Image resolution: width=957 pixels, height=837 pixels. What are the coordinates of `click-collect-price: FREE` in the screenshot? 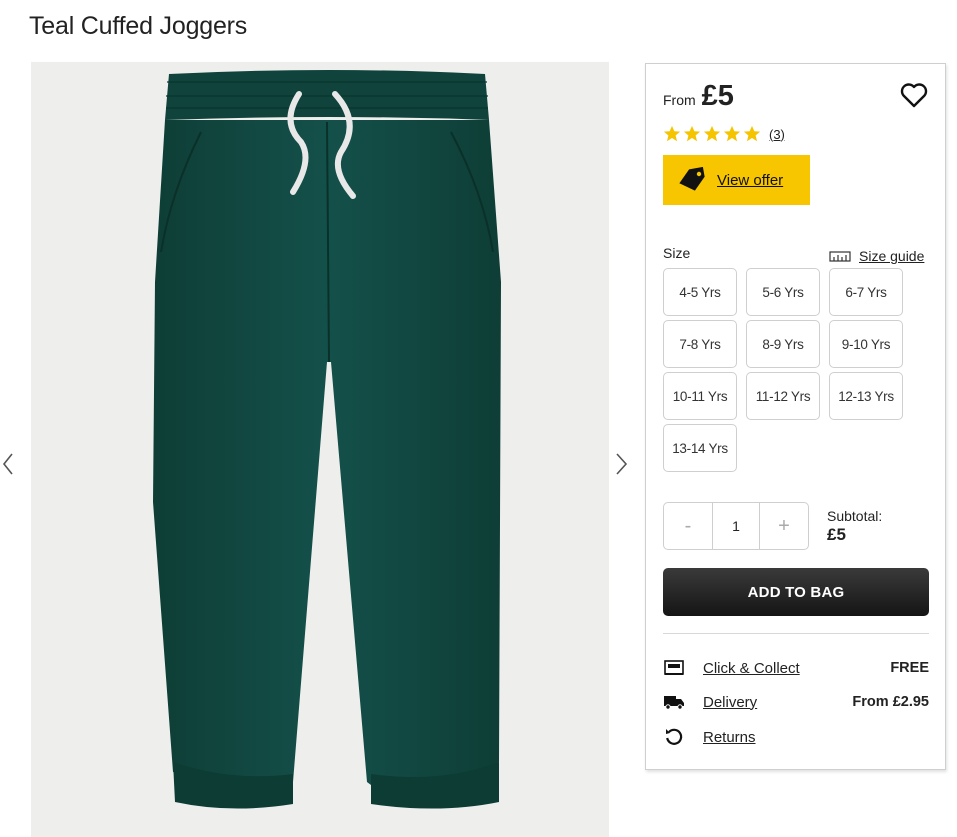 It's located at (909, 668).